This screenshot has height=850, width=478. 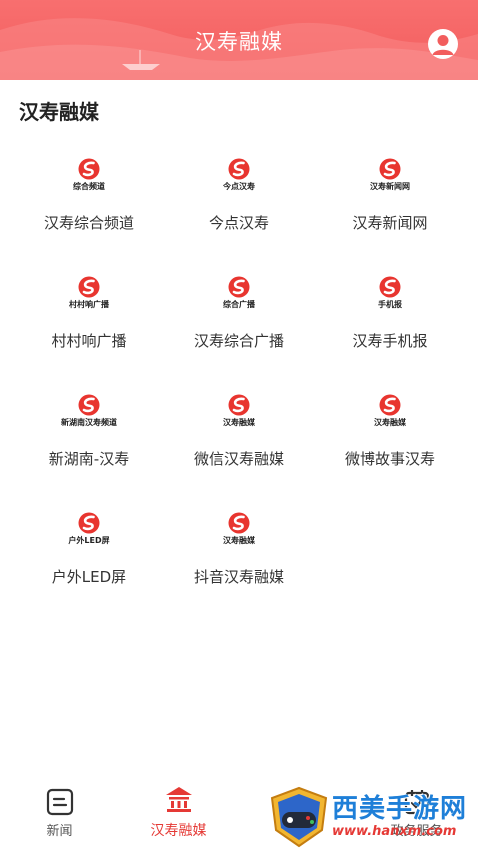 What do you see at coordinates (59, 112) in the screenshot?
I see `section-title: 汉寿融媒` at bounding box center [59, 112].